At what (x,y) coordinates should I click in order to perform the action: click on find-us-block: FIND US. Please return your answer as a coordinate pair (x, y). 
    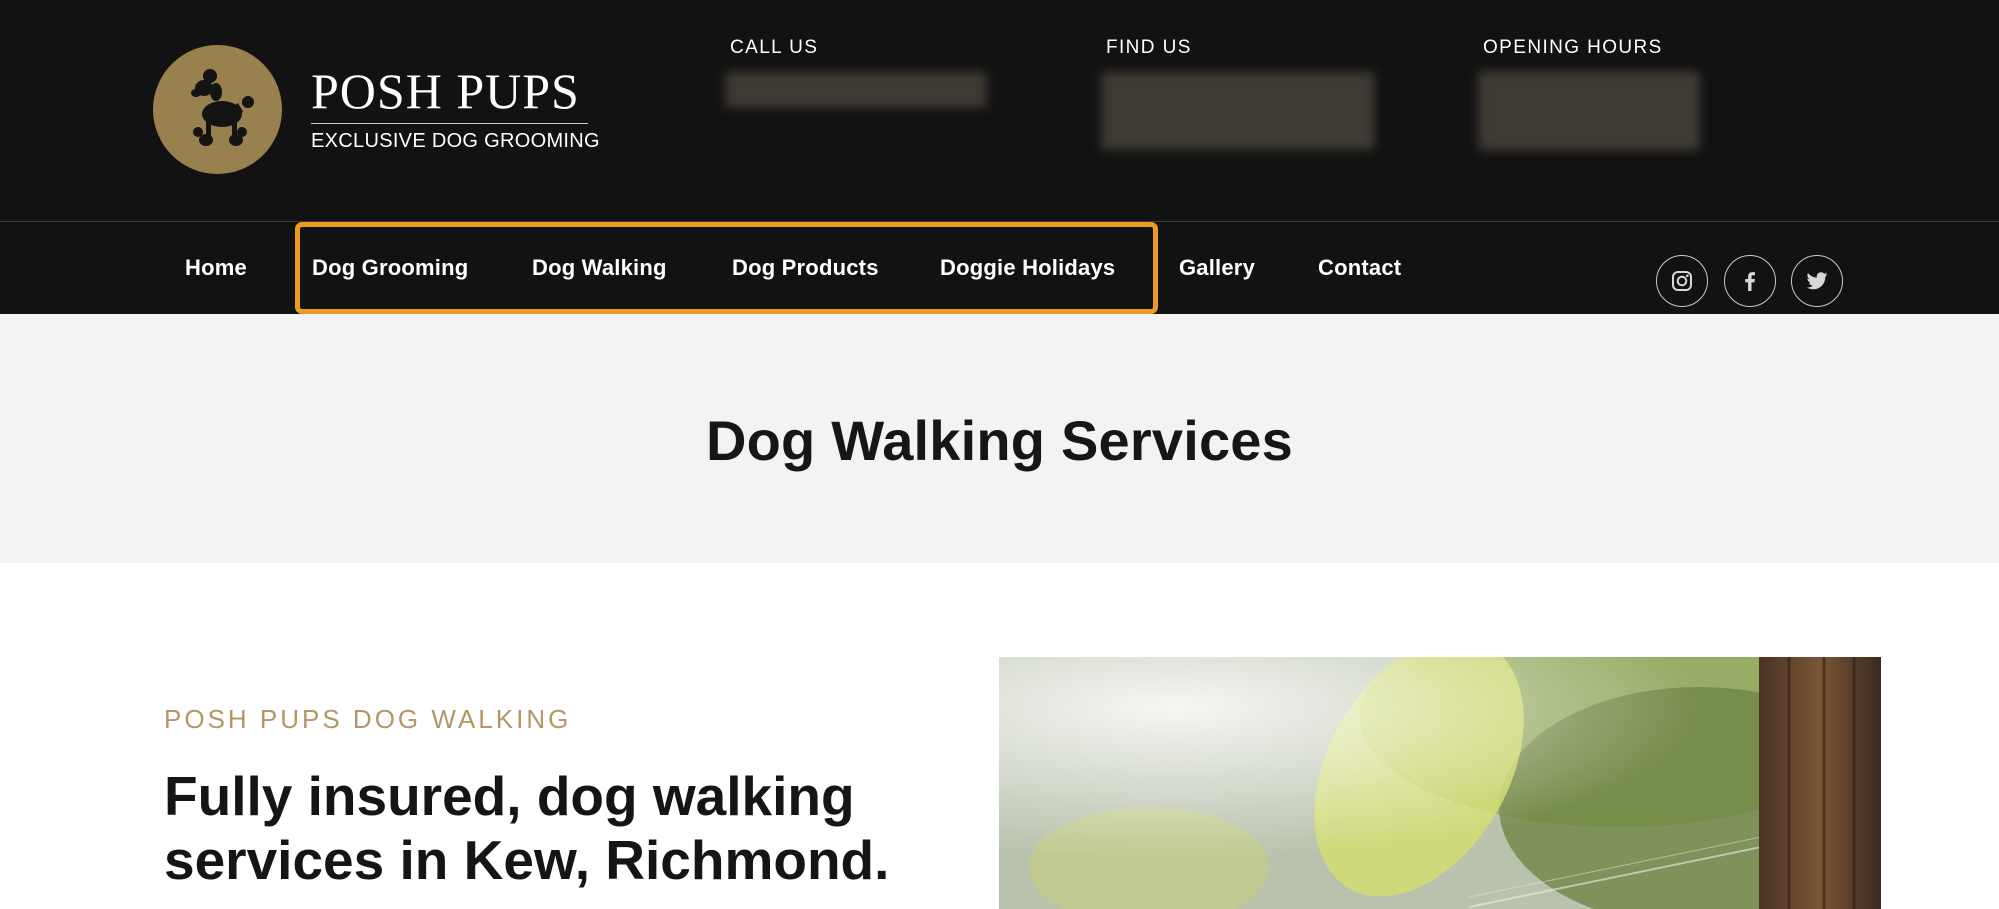
    Looking at the image, I should click on (1238, 93).